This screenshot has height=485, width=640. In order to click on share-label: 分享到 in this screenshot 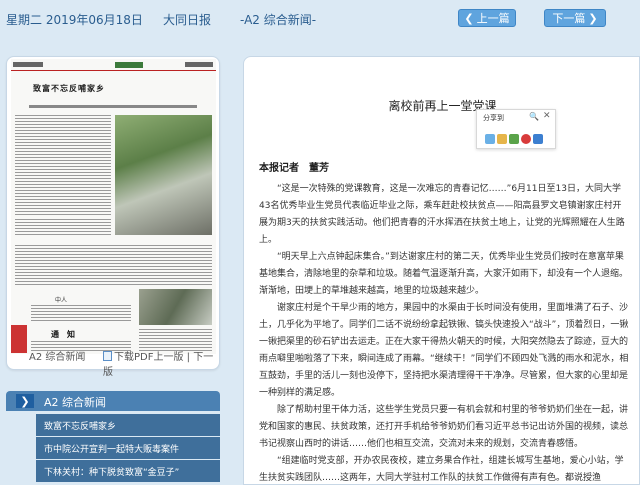, I will do `click(493, 118)`.